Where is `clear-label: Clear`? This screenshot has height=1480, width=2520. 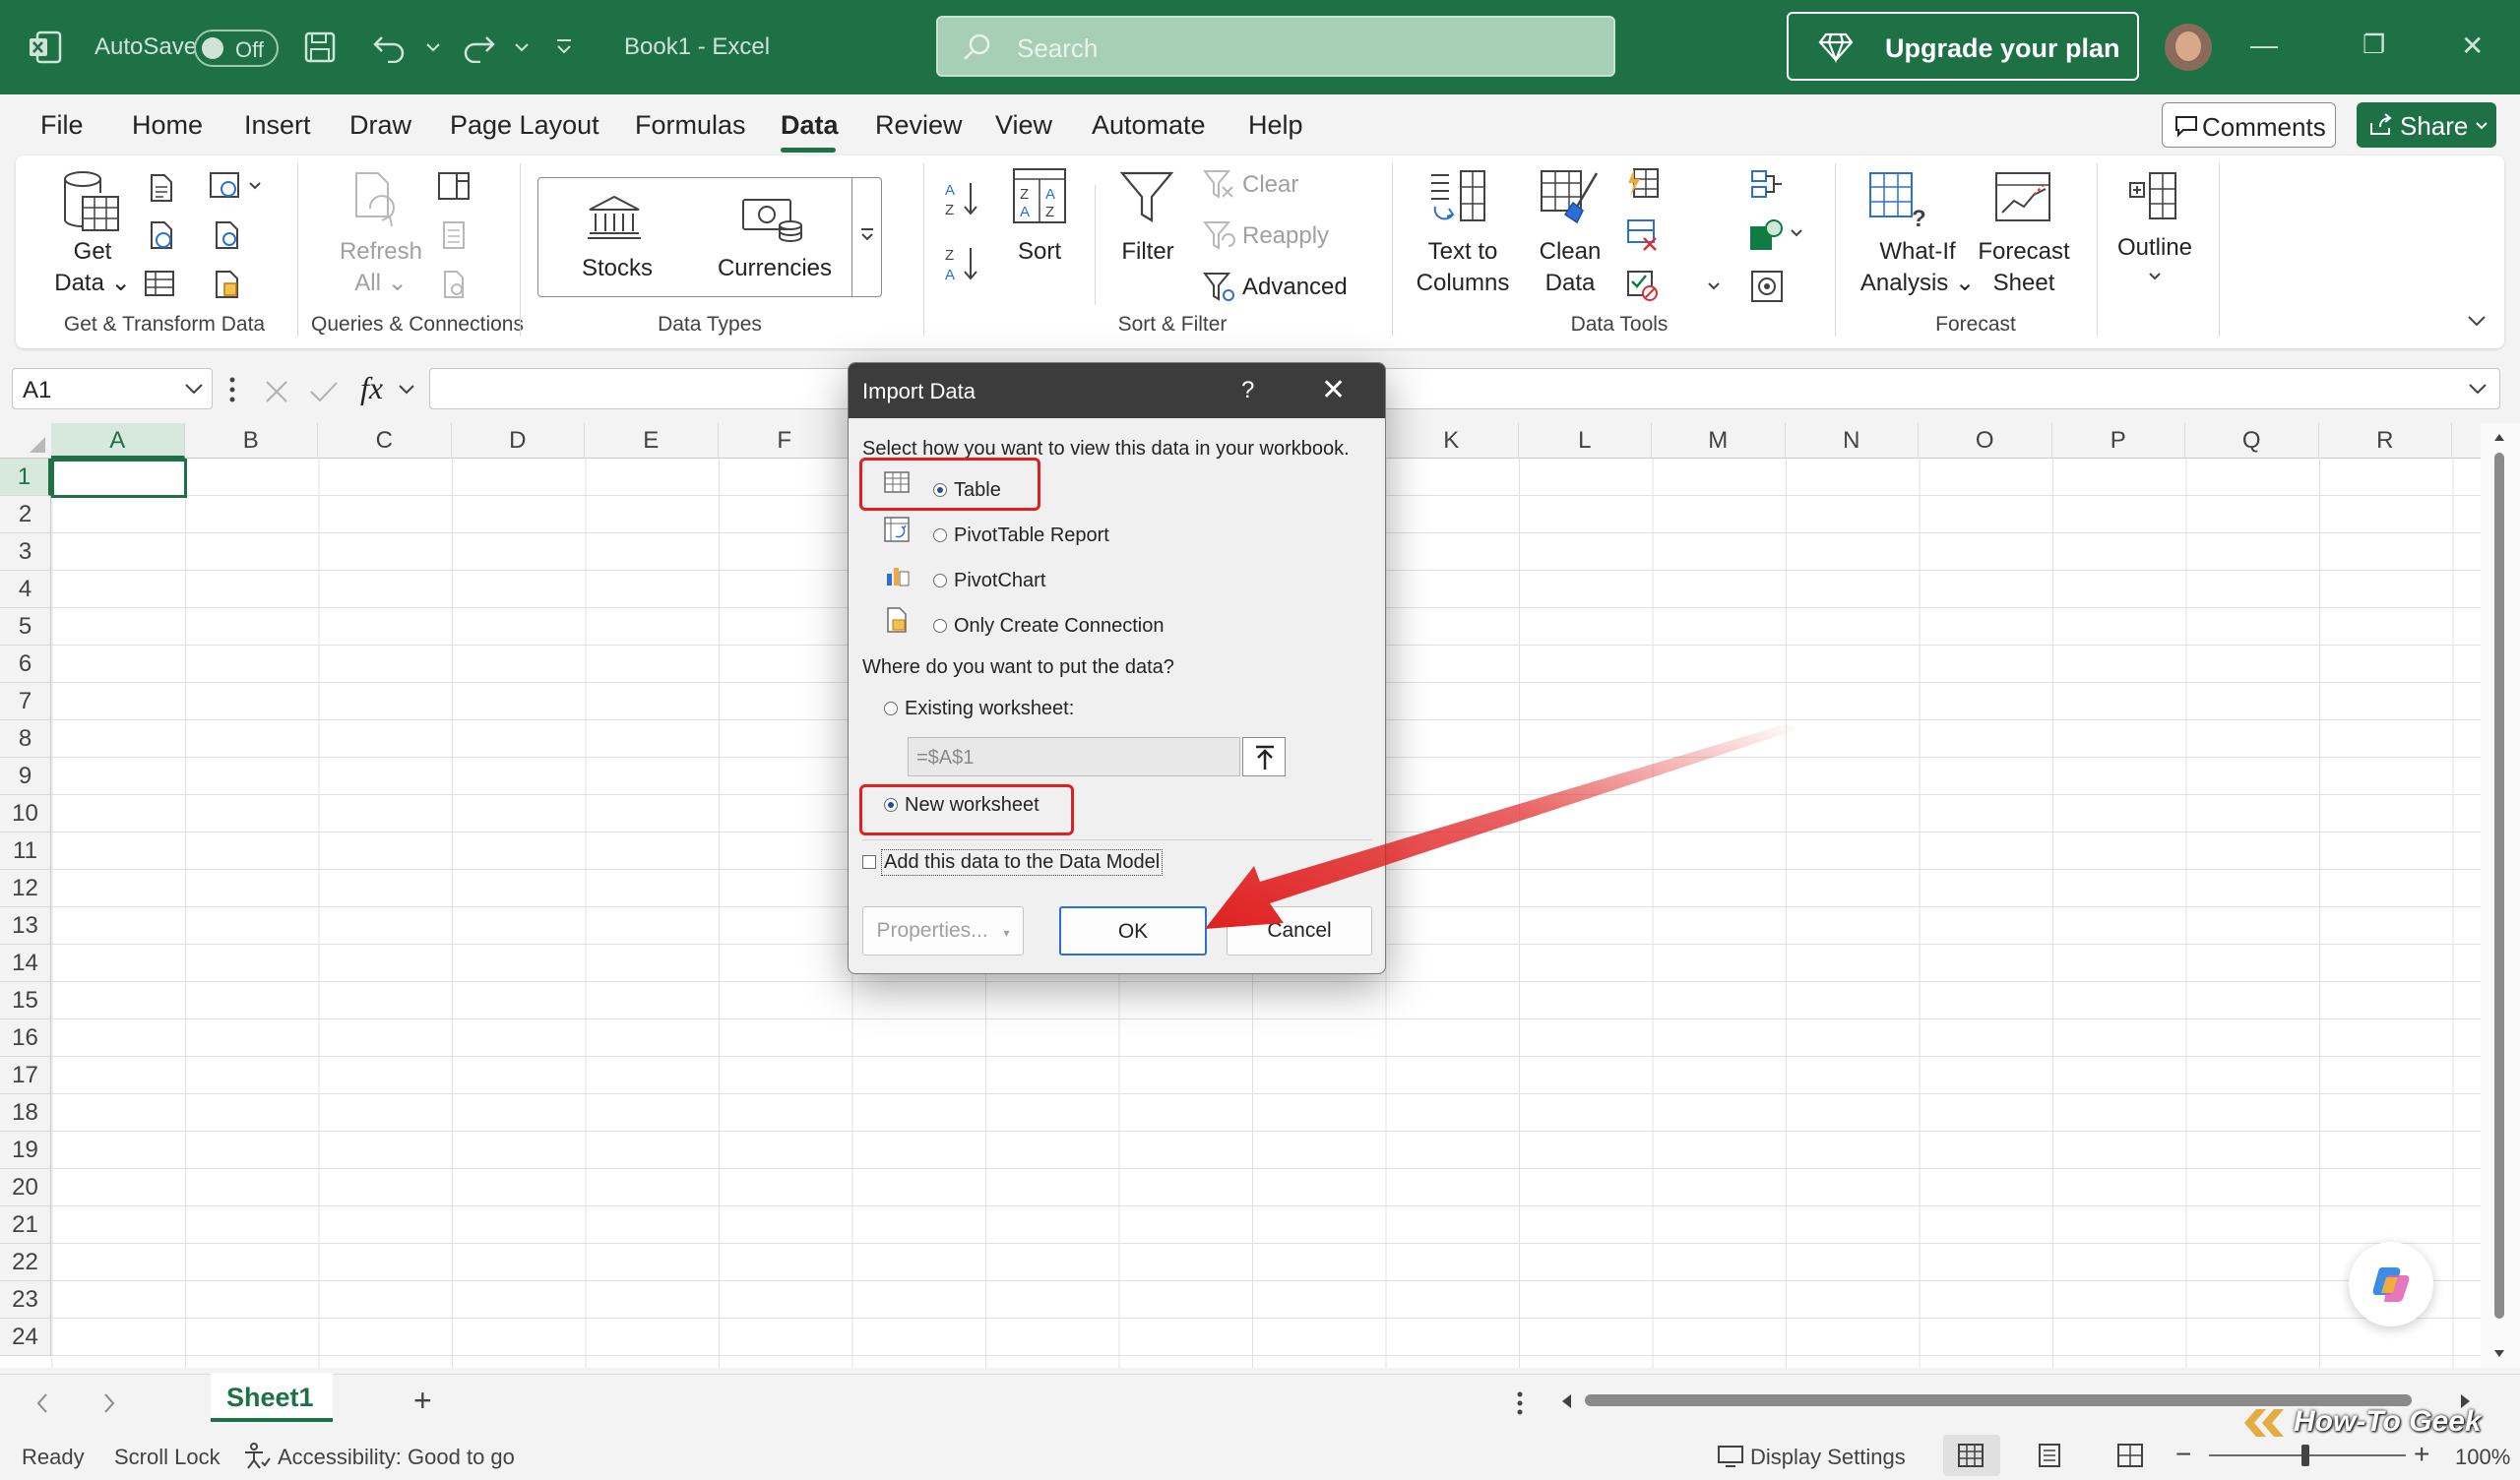
clear-label: Clear is located at coordinates (1270, 185).